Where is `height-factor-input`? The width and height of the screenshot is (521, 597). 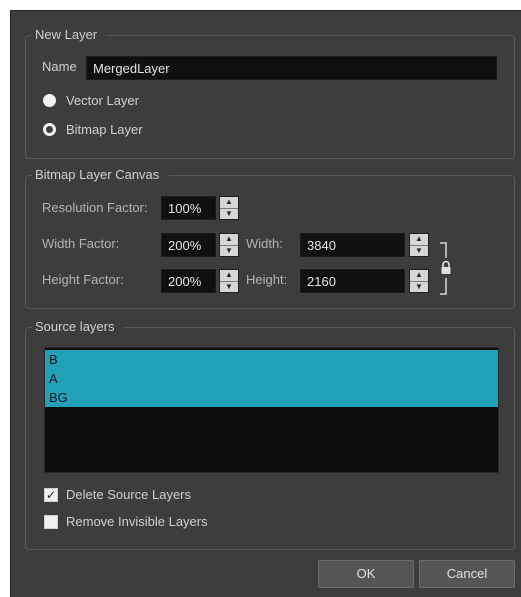 height-factor-input is located at coordinates (188, 281).